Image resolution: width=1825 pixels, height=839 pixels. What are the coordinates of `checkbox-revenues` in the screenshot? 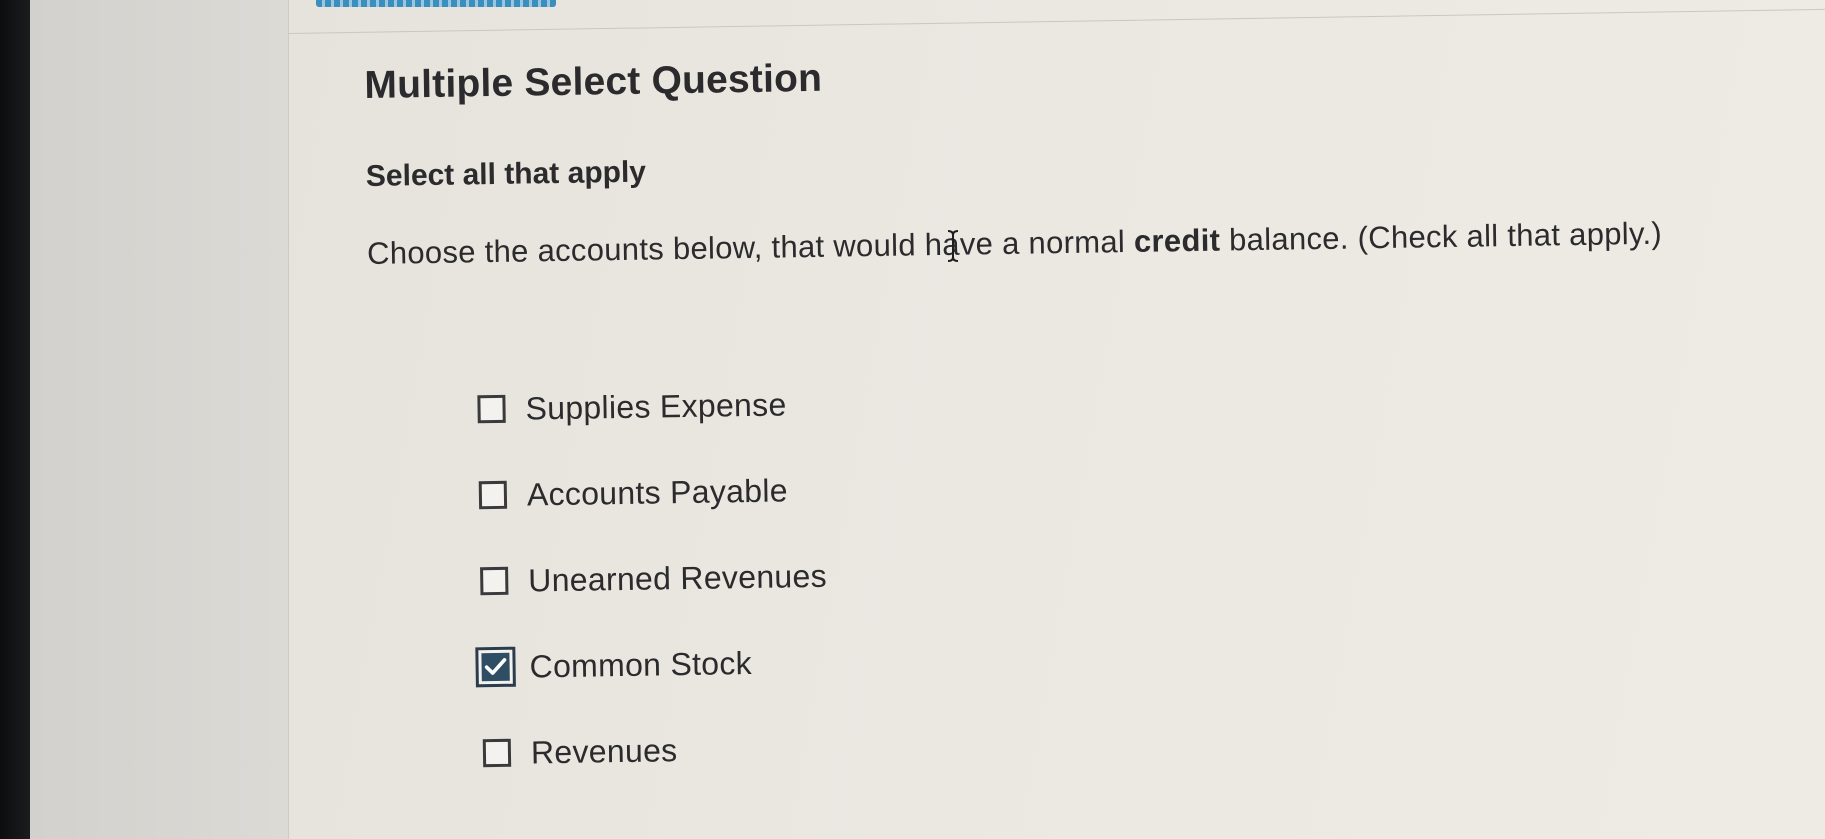 It's located at (497, 753).